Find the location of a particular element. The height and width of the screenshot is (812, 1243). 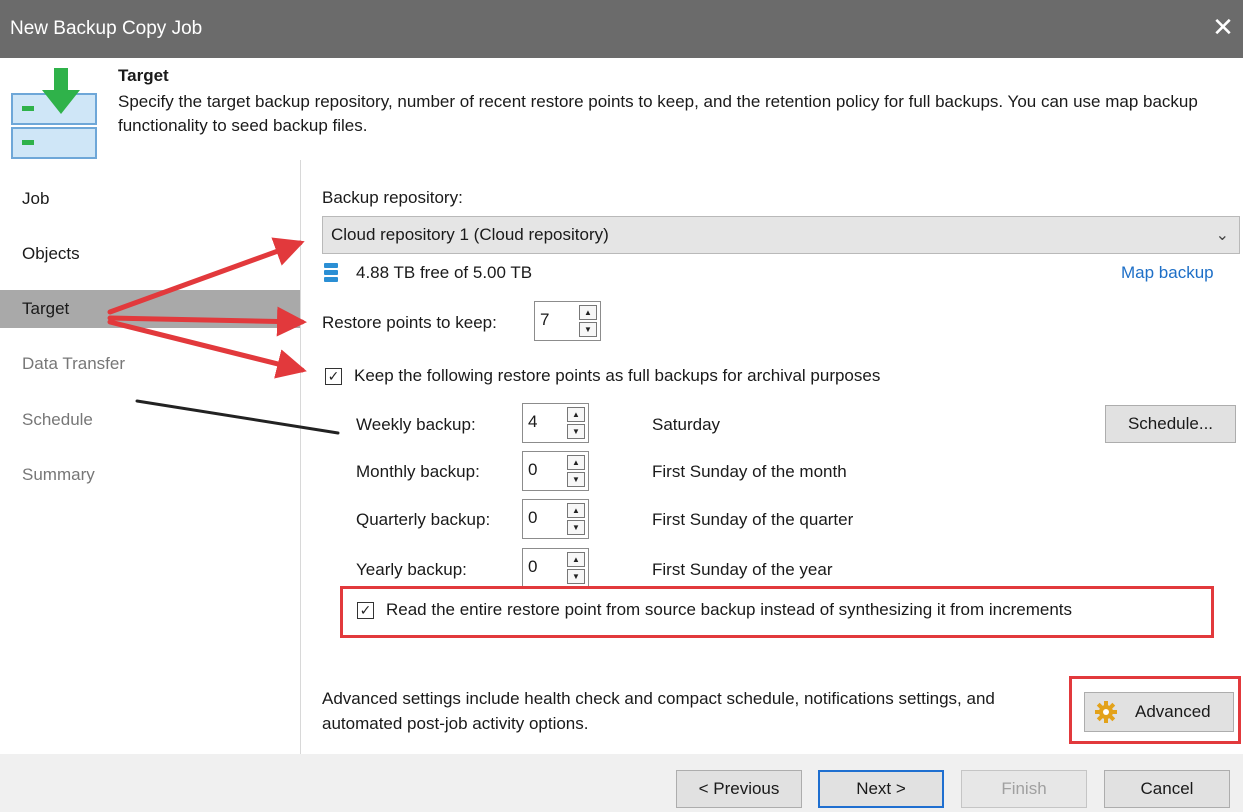

yearly-backup-label: Yearly backup: is located at coordinates (411, 569).